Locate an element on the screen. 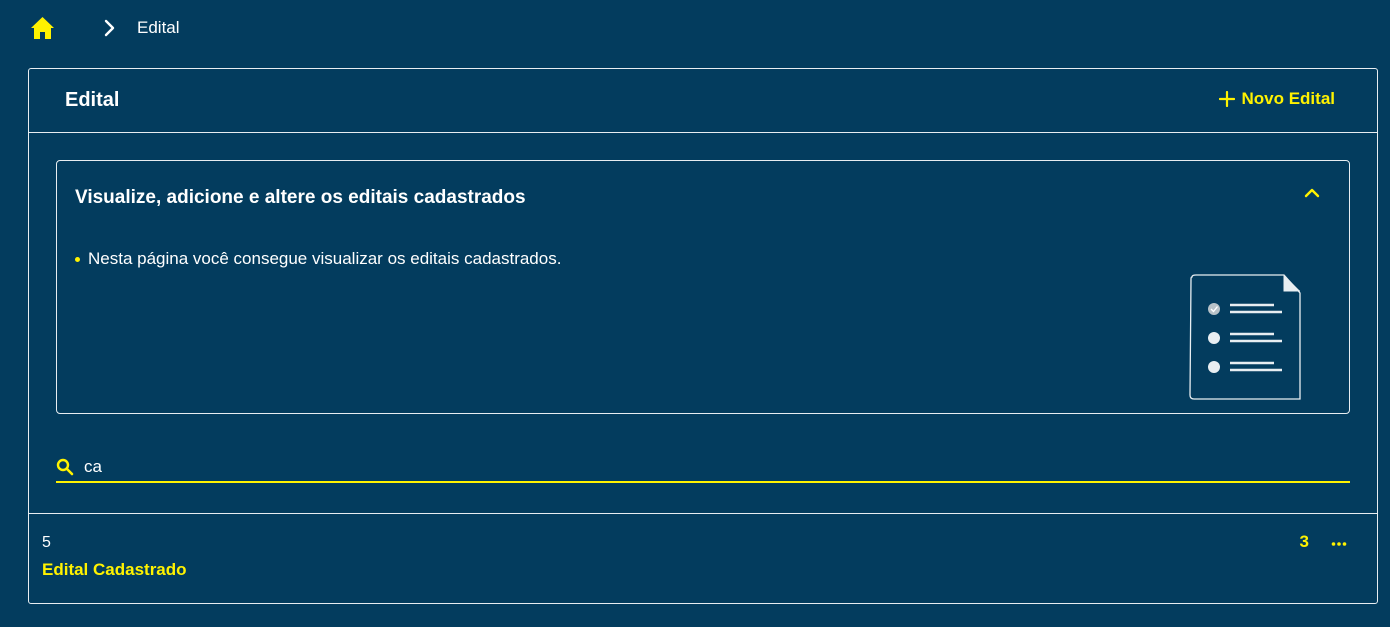 The image size is (1390, 627). bullet-dot is located at coordinates (77, 259).